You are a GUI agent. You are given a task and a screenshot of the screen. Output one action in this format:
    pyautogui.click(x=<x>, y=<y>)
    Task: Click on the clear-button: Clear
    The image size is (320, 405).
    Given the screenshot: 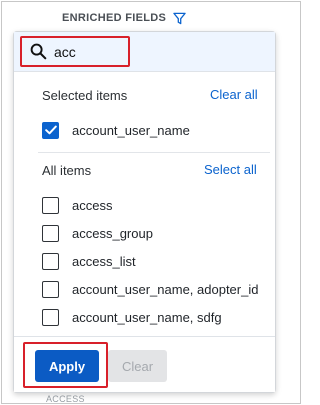 What is the action you would take?
    pyautogui.click(x=137, y=366)
    